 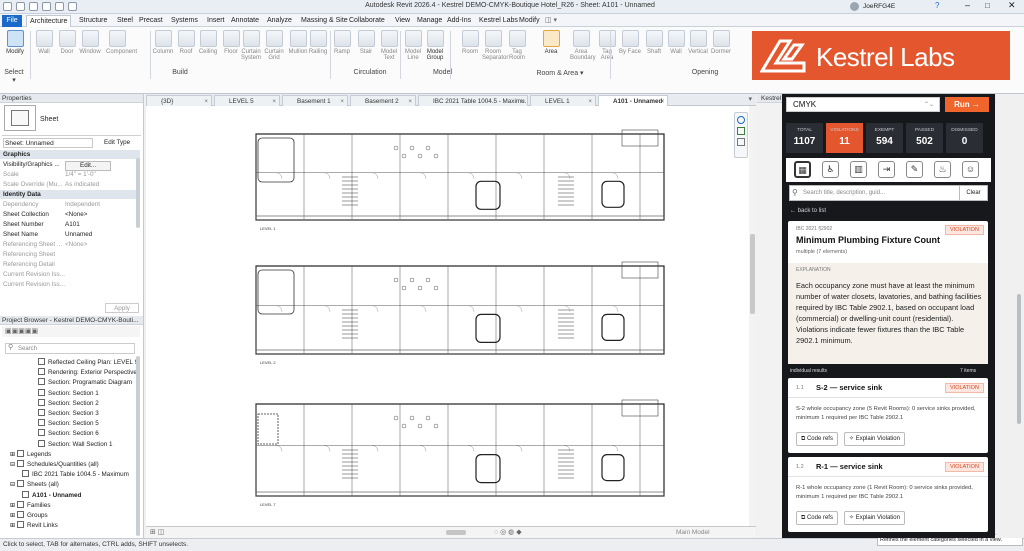 I want to click on canvas-hscrollbar, so click(x=456, y=532).